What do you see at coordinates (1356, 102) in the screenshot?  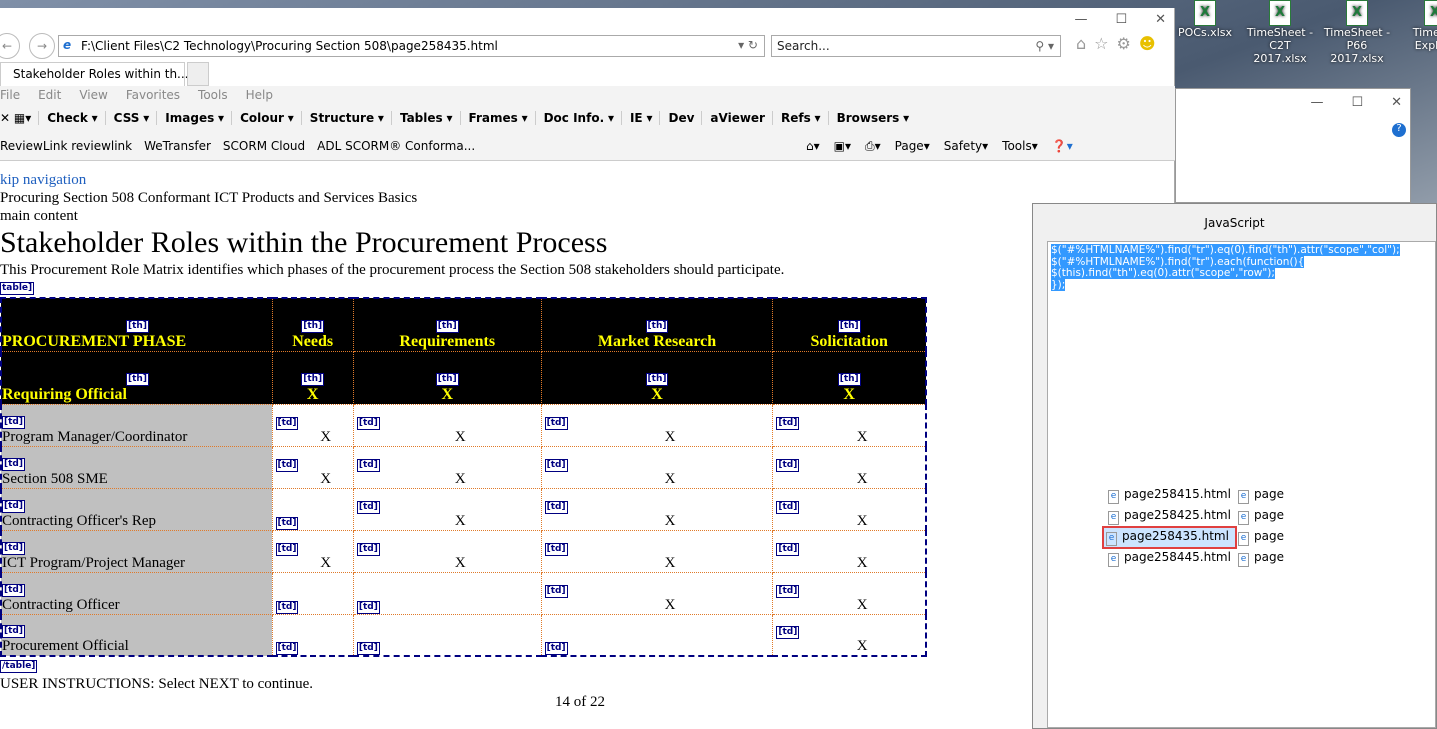 I see `explorer-window-controls: — ☐ ✕` at bounding box center [1356, 102].